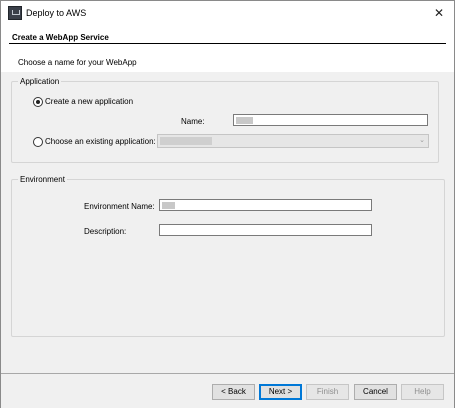 Image resolution: width=455 pixels, height=408 pixels. I want to click on existing-application-value, so click(186, 141).